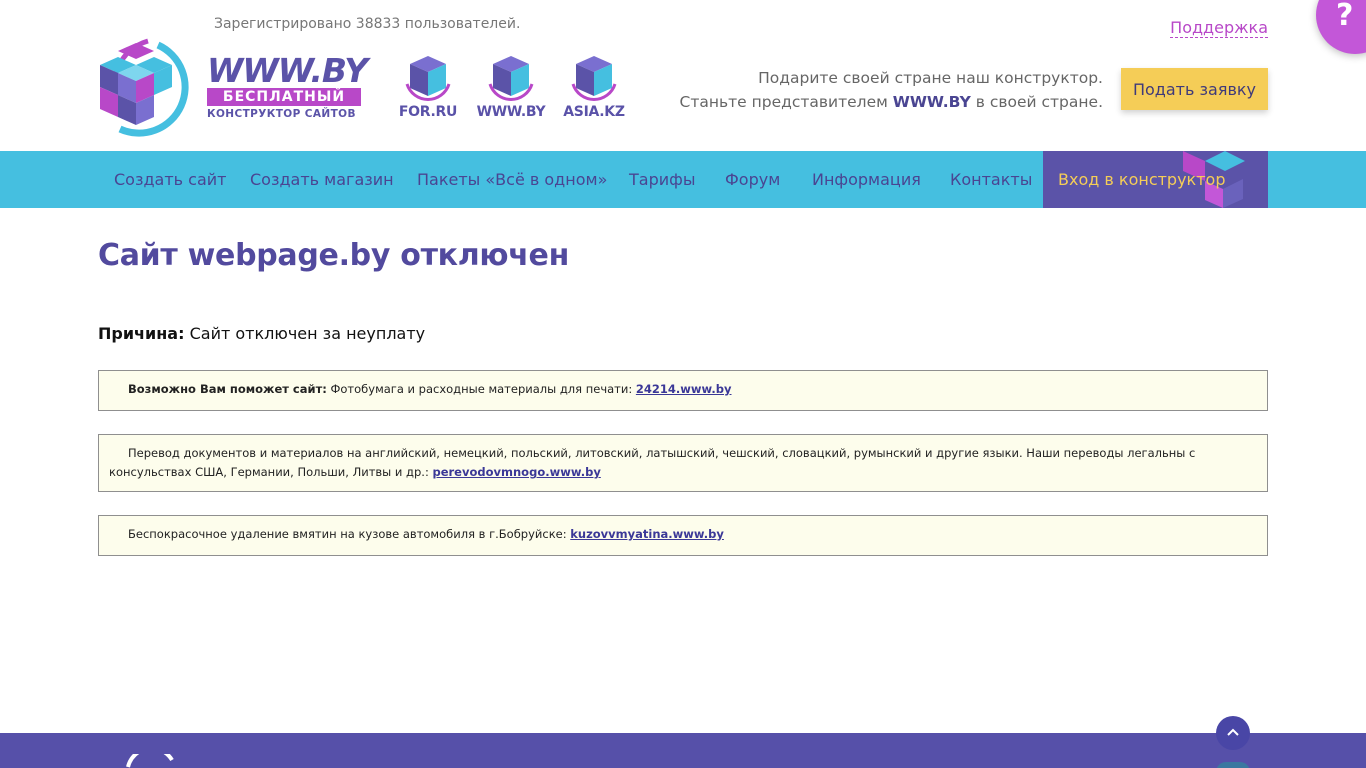 This screenshot has height=768, width=1366. I want to click on partner-logo-for-ru: FOR.RU, so click(428, 89).